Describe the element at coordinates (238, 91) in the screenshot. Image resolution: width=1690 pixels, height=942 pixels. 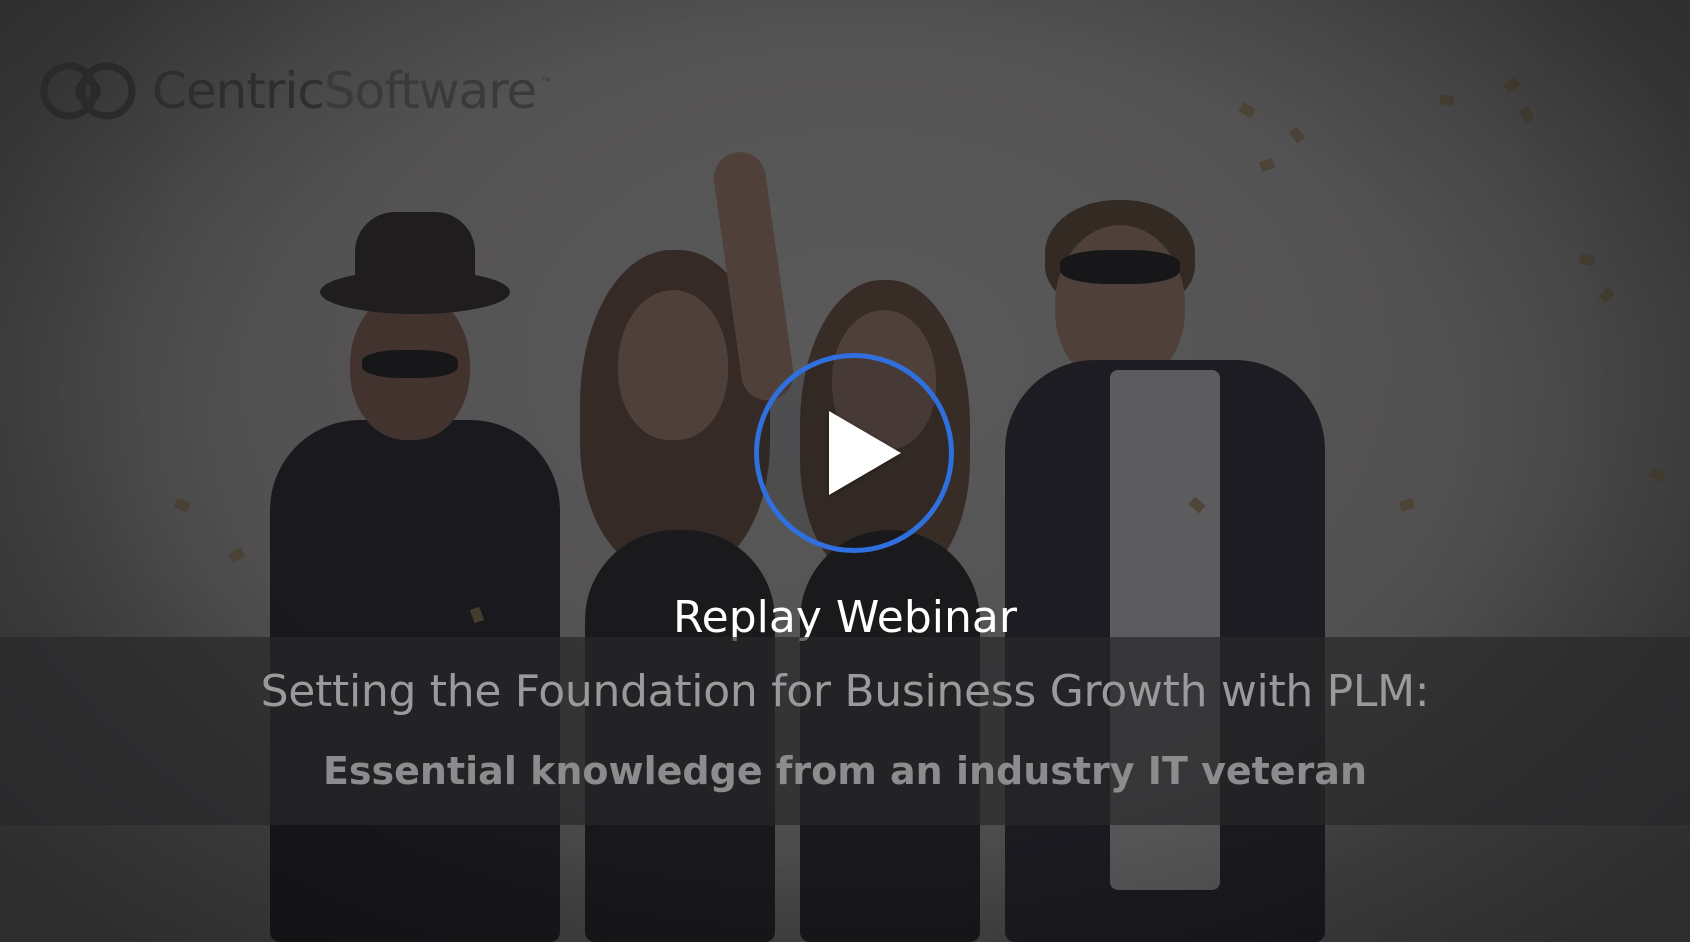
I see `logo-name-bold: Centric` at that location.